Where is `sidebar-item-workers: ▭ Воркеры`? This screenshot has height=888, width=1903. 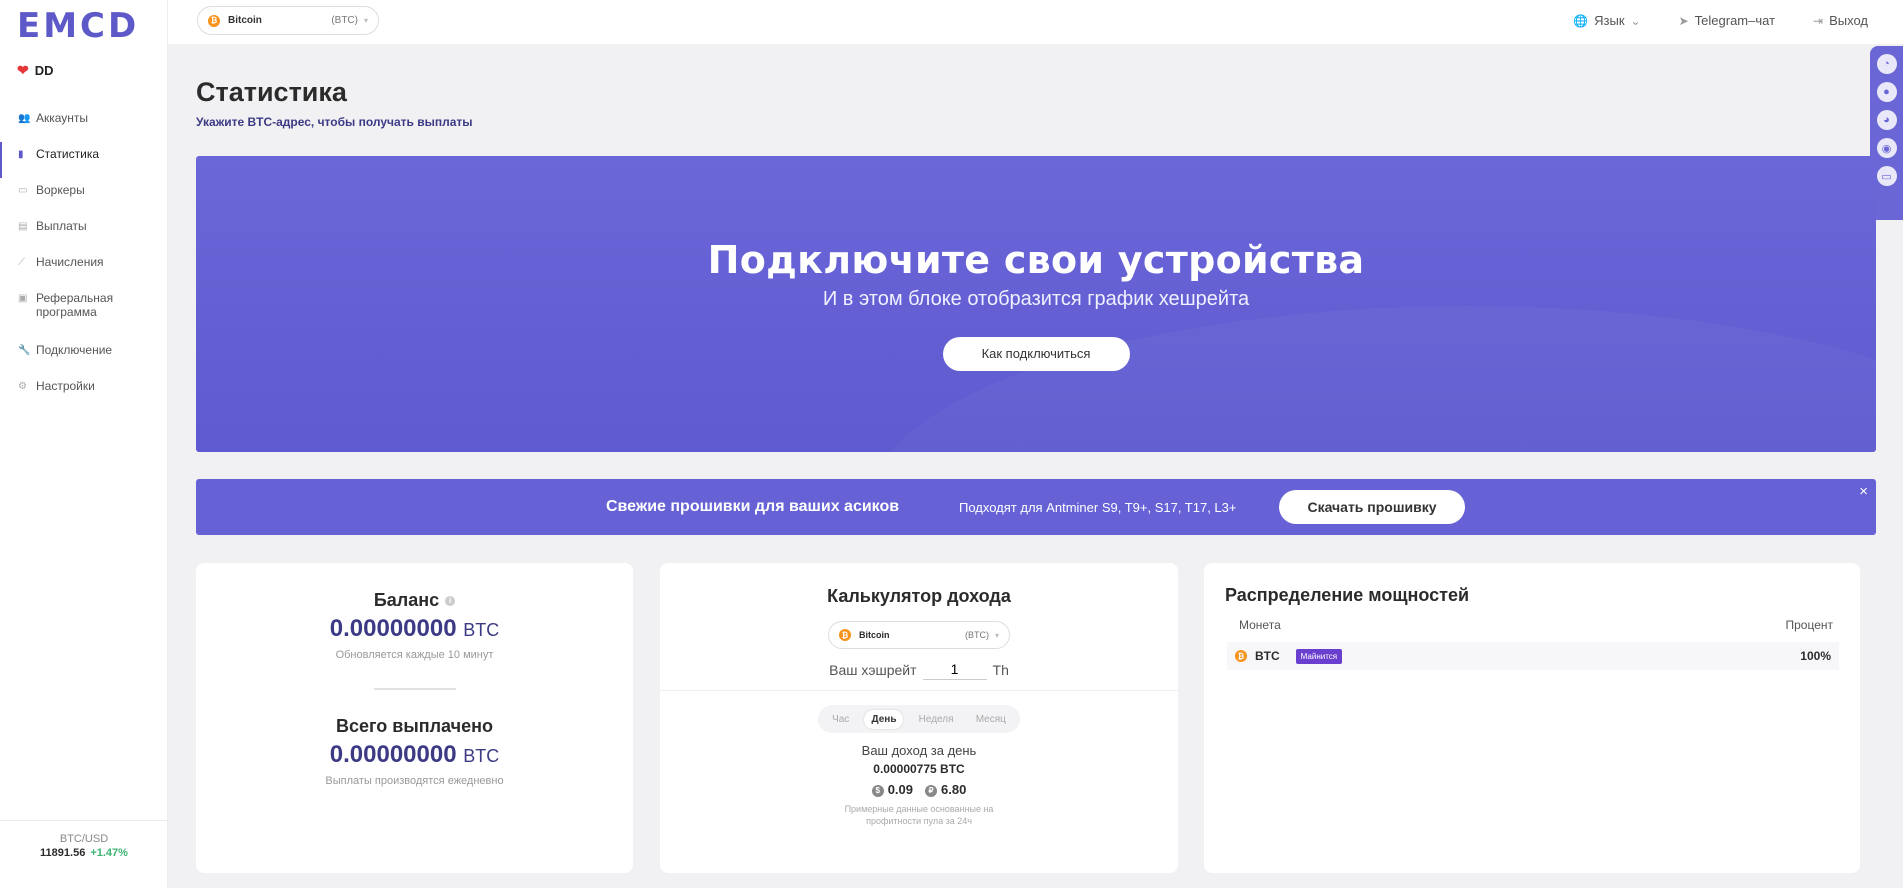 sidebar-item-workers: ▭ Воркеры is located at coordinates (84, 196).